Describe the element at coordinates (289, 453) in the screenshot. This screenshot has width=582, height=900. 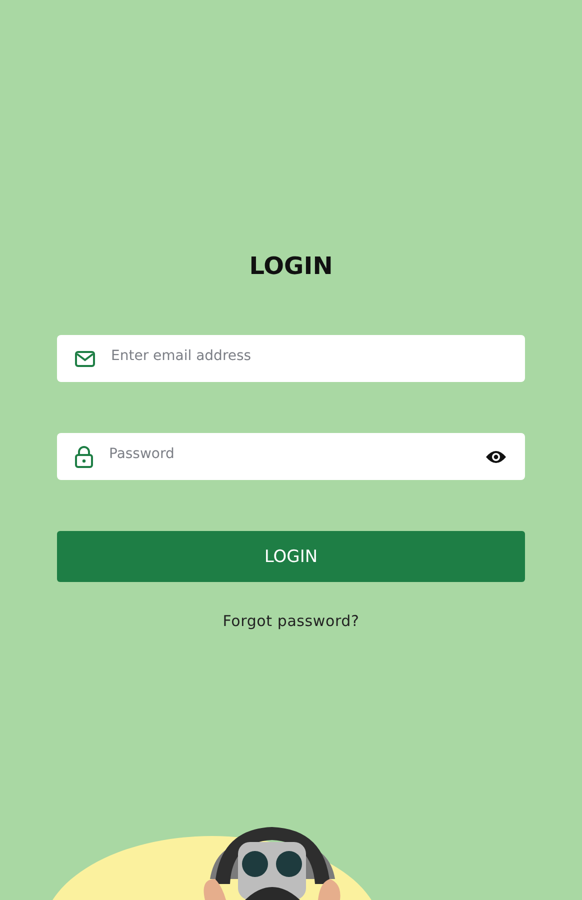
I see `password-input: Password` at that location.